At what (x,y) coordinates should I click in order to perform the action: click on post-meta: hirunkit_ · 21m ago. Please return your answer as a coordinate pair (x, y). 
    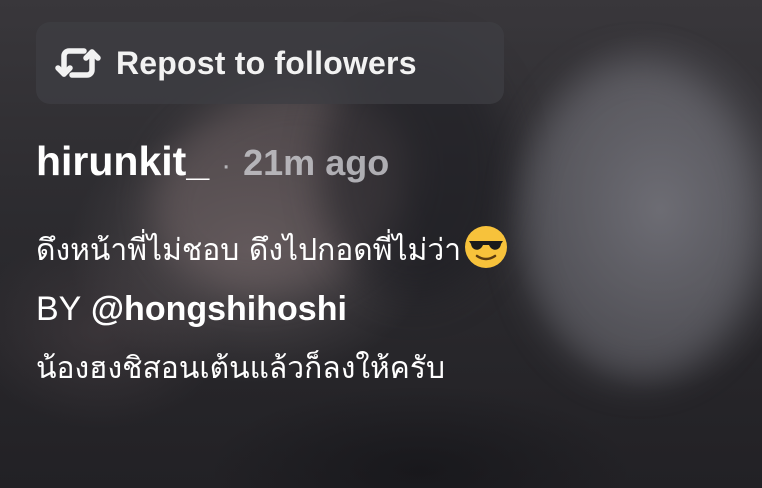
    Looking at the image, I should click on (212, 161).